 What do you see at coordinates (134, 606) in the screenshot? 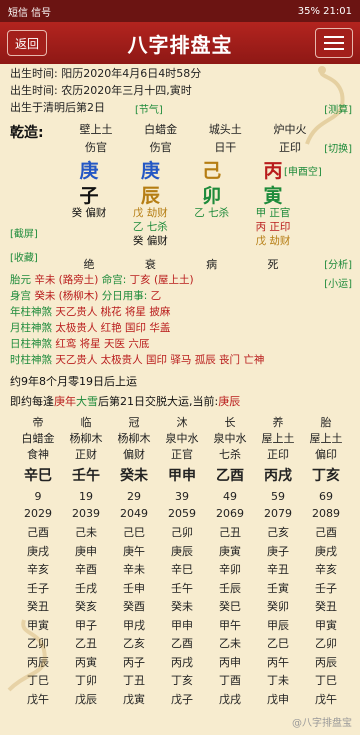
I see `liunian-cell: 癸酉` at bounding box center [134, 606].